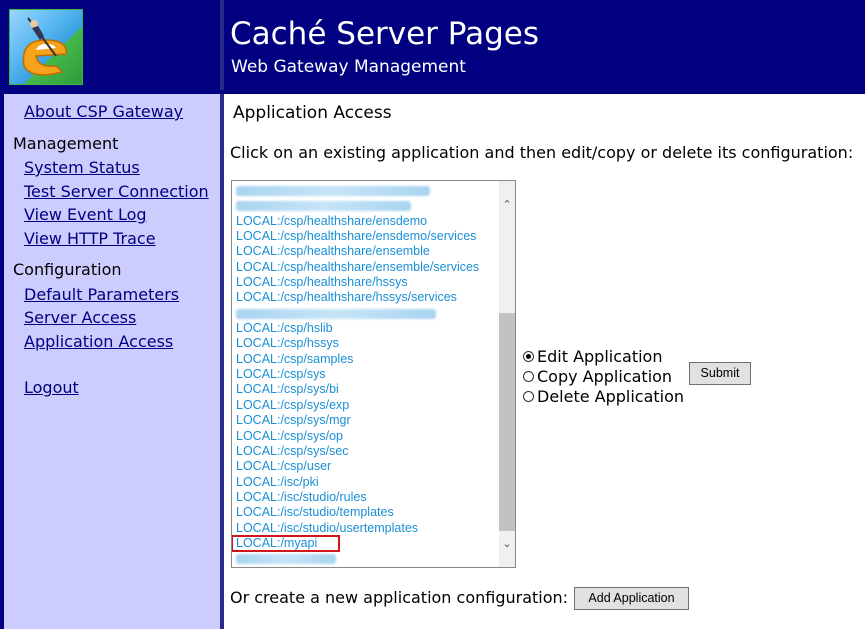 The height and width of the screenshot is (629, 865). I want to click on add-application-button: Add Application, so click(631, 598).